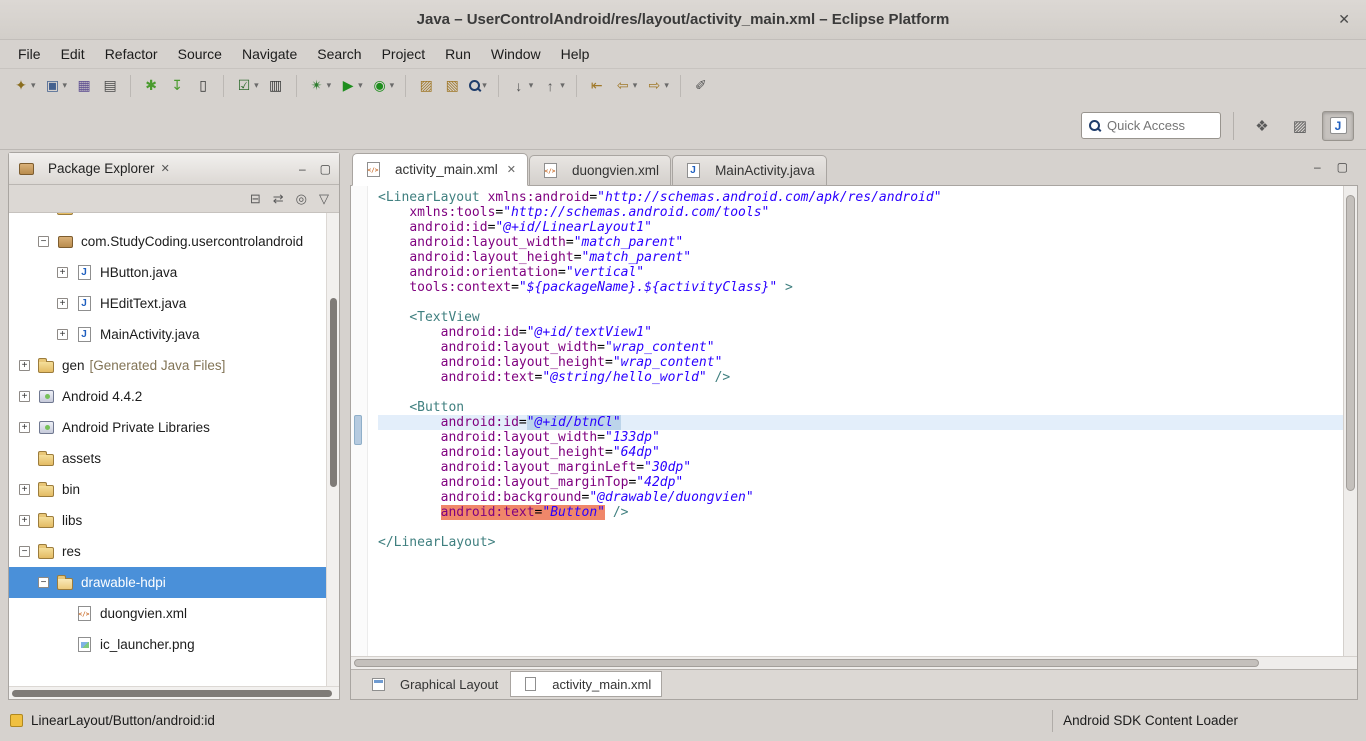 Image resolution: width=1366 pixels, height=741 pixels. Describe the element at coordinates (151, 86) in the screenshot. I see `new-android-application-button: ✱` at that location.